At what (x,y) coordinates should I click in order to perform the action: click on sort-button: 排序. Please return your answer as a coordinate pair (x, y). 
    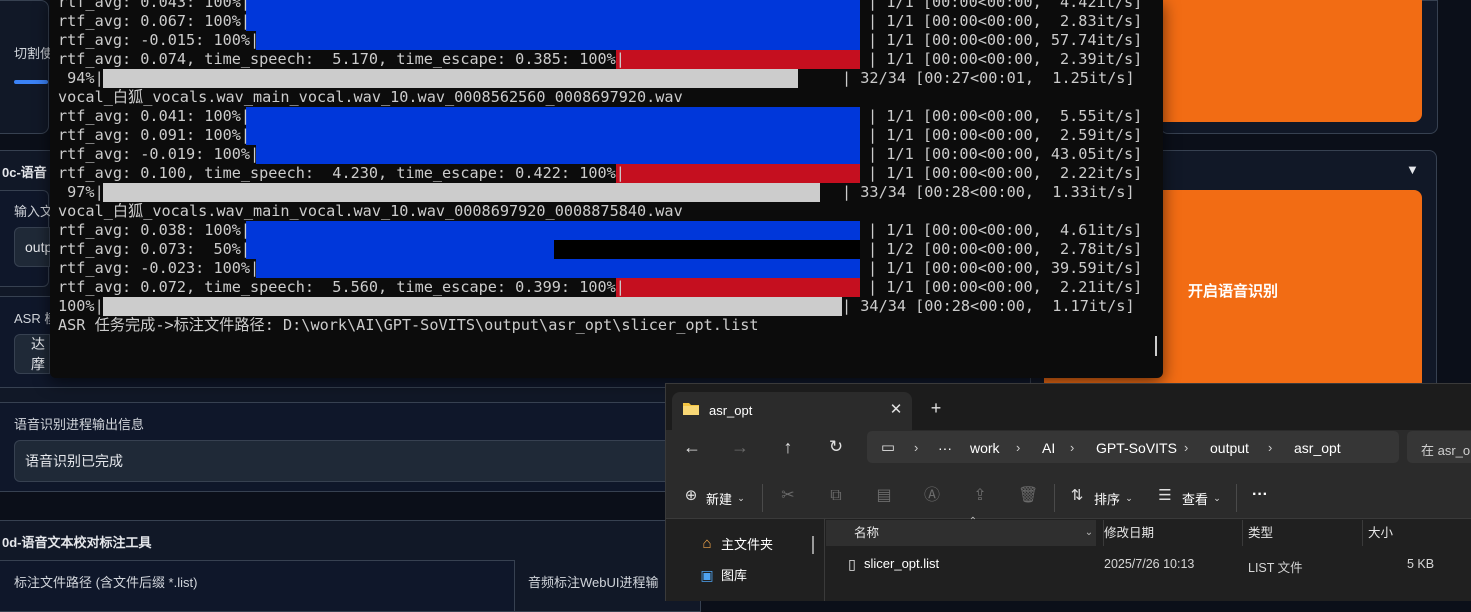
    Looking at the image, I should click on (1107, 498).